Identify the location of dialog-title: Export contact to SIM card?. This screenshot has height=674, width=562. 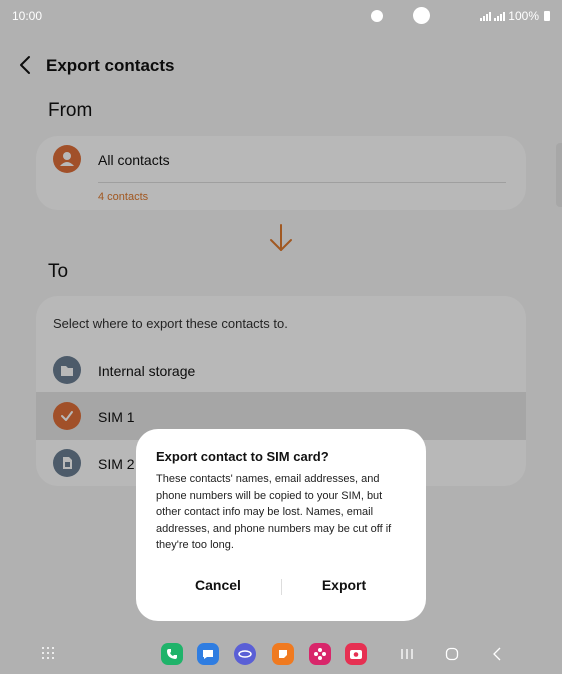
(242, 456).